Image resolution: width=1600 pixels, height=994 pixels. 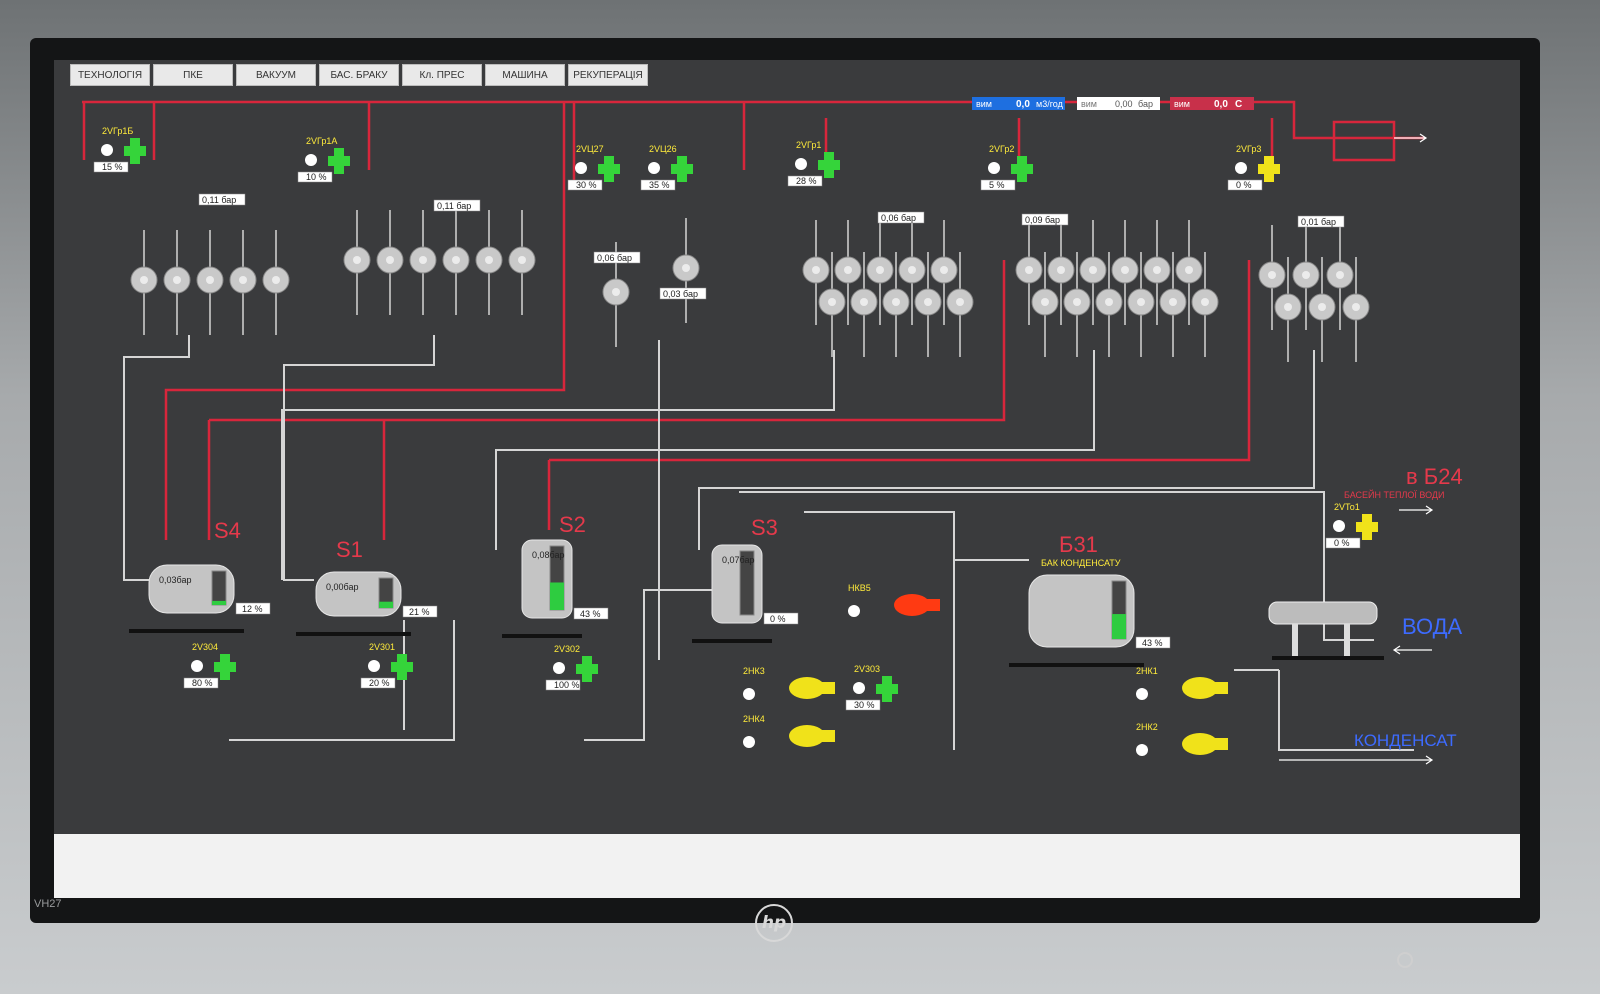 What do you see at coordinates (1147, 727) in the screenshot?
I see `pump-tag: 2НК2` at bounding box center [1147, 727].